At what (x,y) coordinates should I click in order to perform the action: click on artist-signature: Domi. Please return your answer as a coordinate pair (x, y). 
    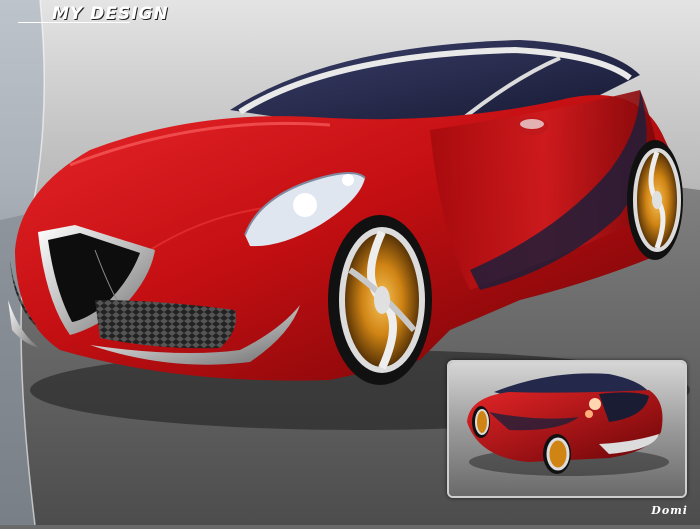
    Looking at the image, I should click on (669, 510).